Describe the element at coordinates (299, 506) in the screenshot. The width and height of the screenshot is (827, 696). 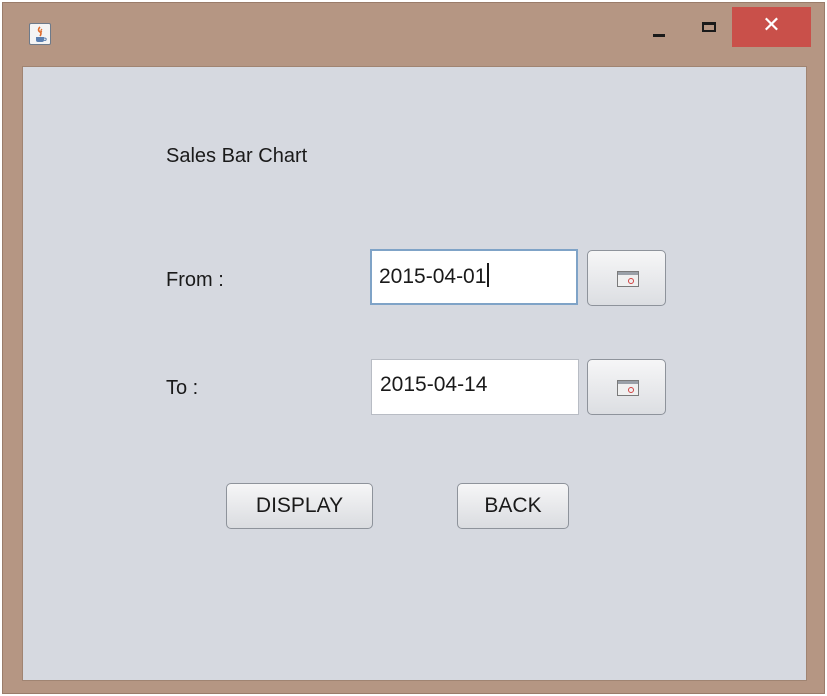
I see `display-button: DISPLAY` at that location.